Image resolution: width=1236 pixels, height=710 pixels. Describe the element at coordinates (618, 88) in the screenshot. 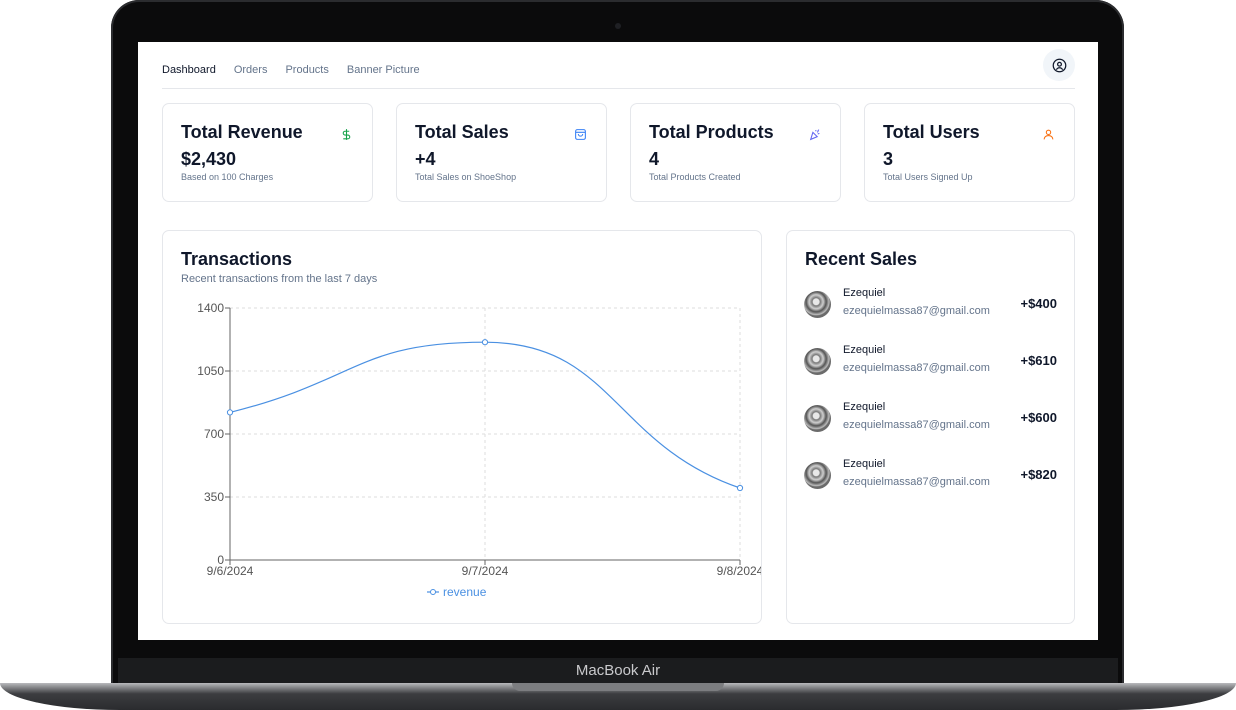

I see `nav-divider` at that location.